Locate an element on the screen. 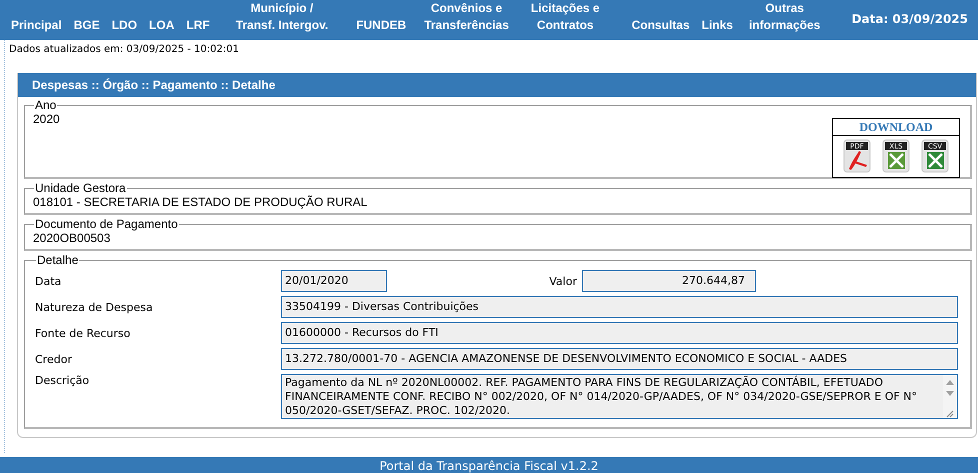  nav-link: Licitações e Contratos is located at coordinates (575, 17).